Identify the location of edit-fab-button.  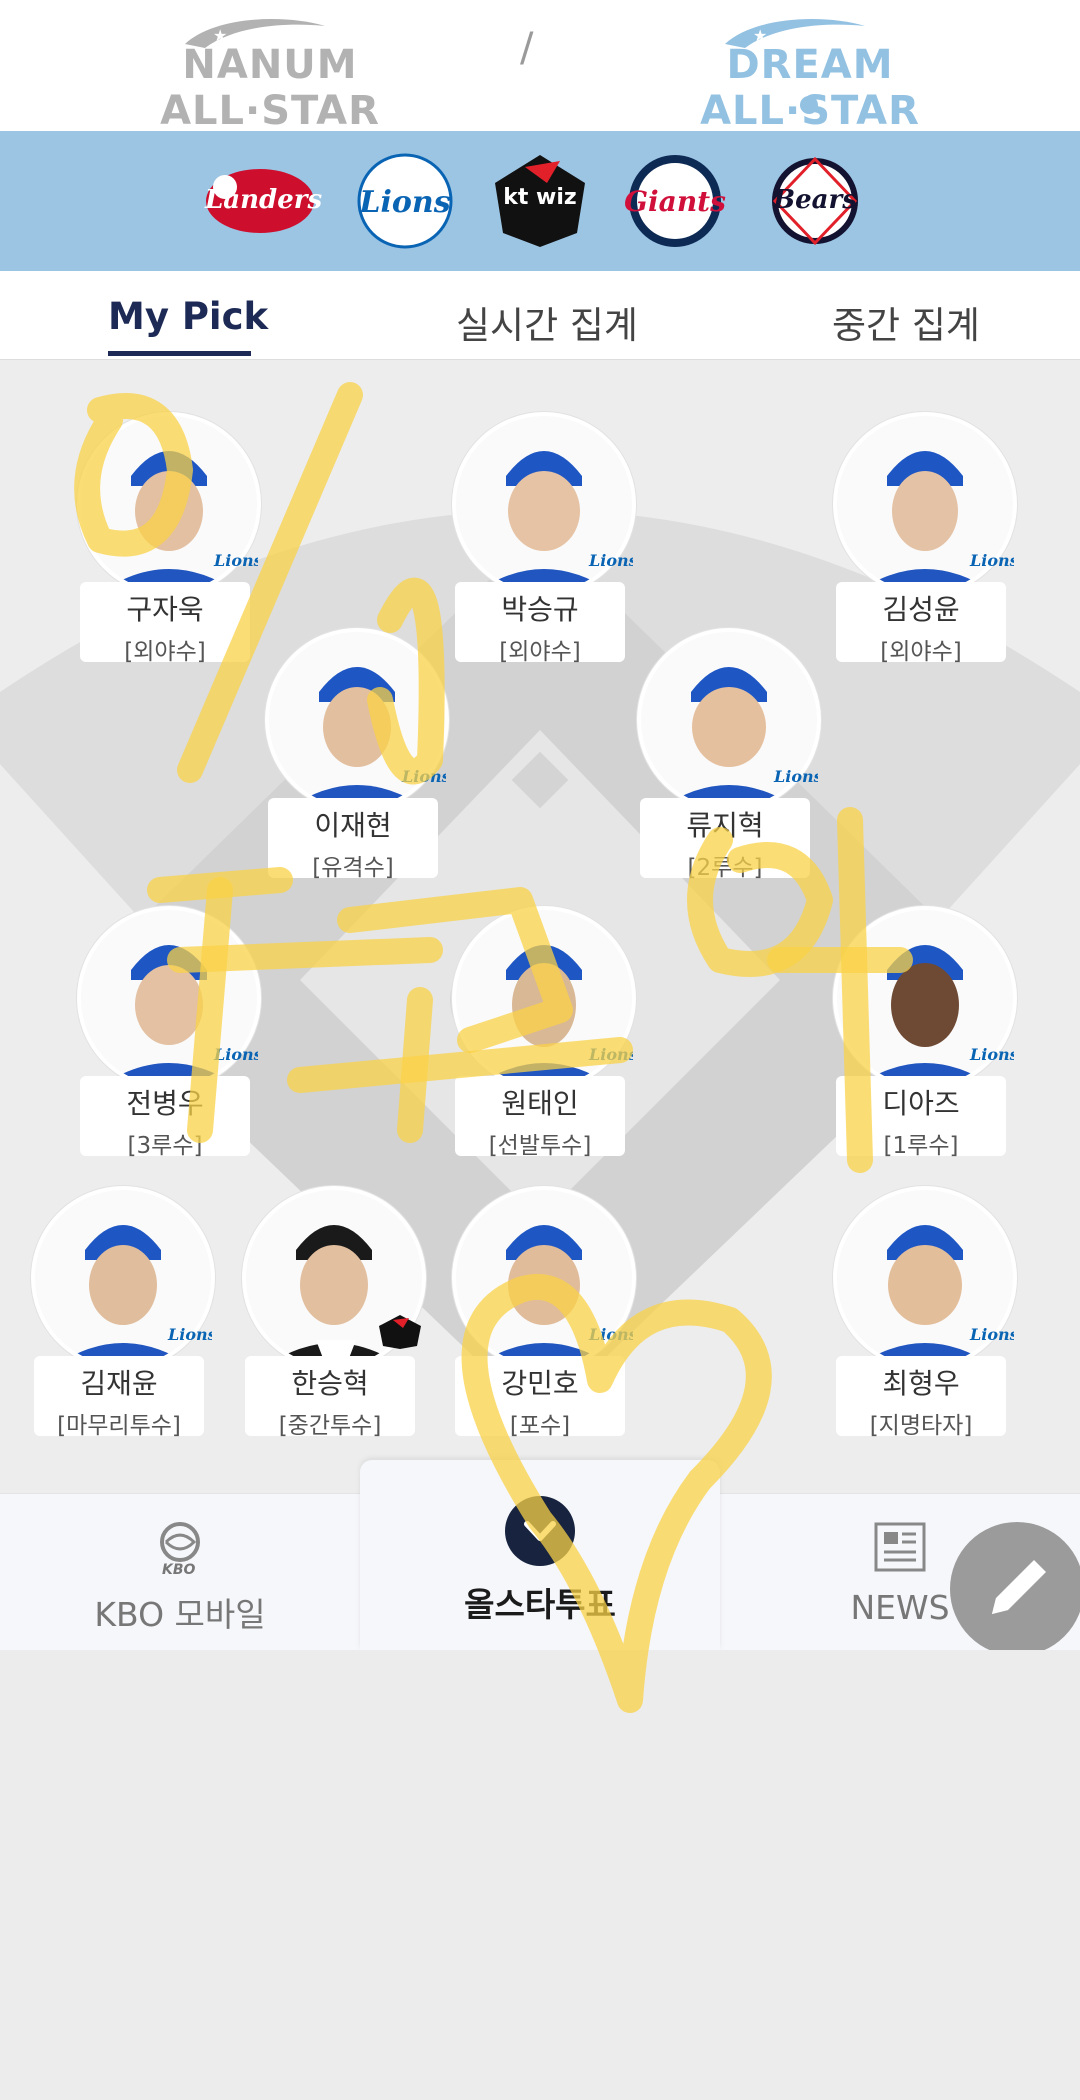
(1015, 1589).